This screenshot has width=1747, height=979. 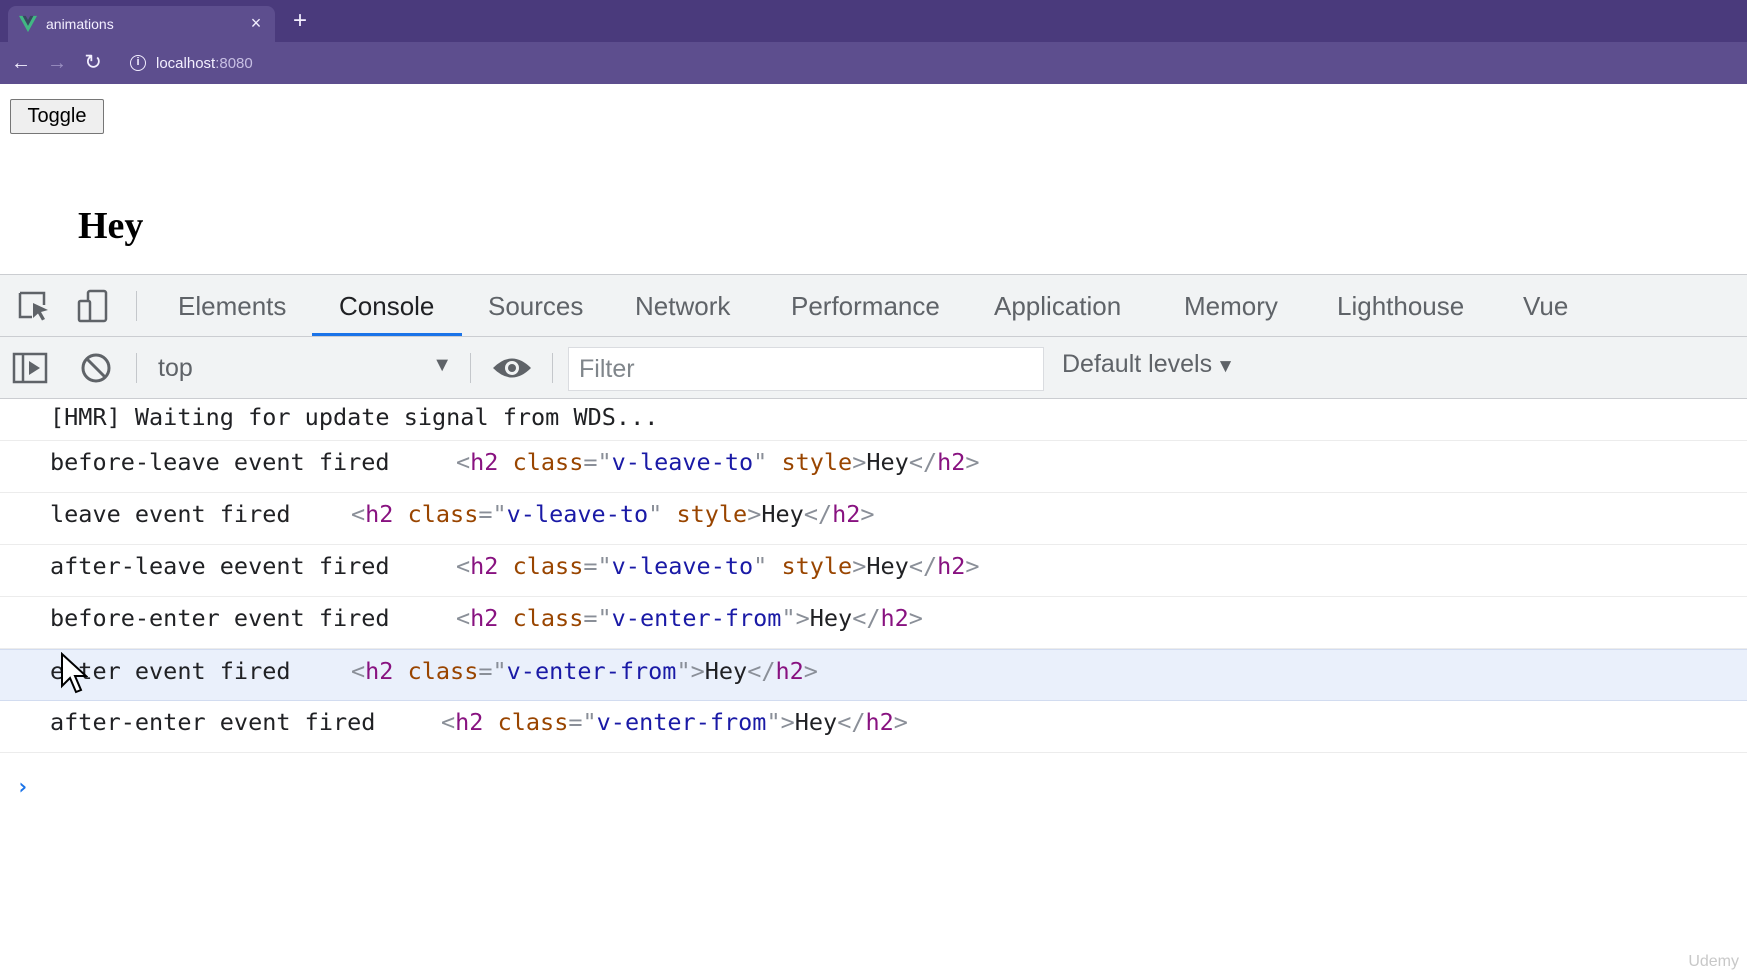 What do you see at coordinates (220, 462) in the screenshot?
I see `console-message-text: before-leave event fired` at bounding box center [220, 462].